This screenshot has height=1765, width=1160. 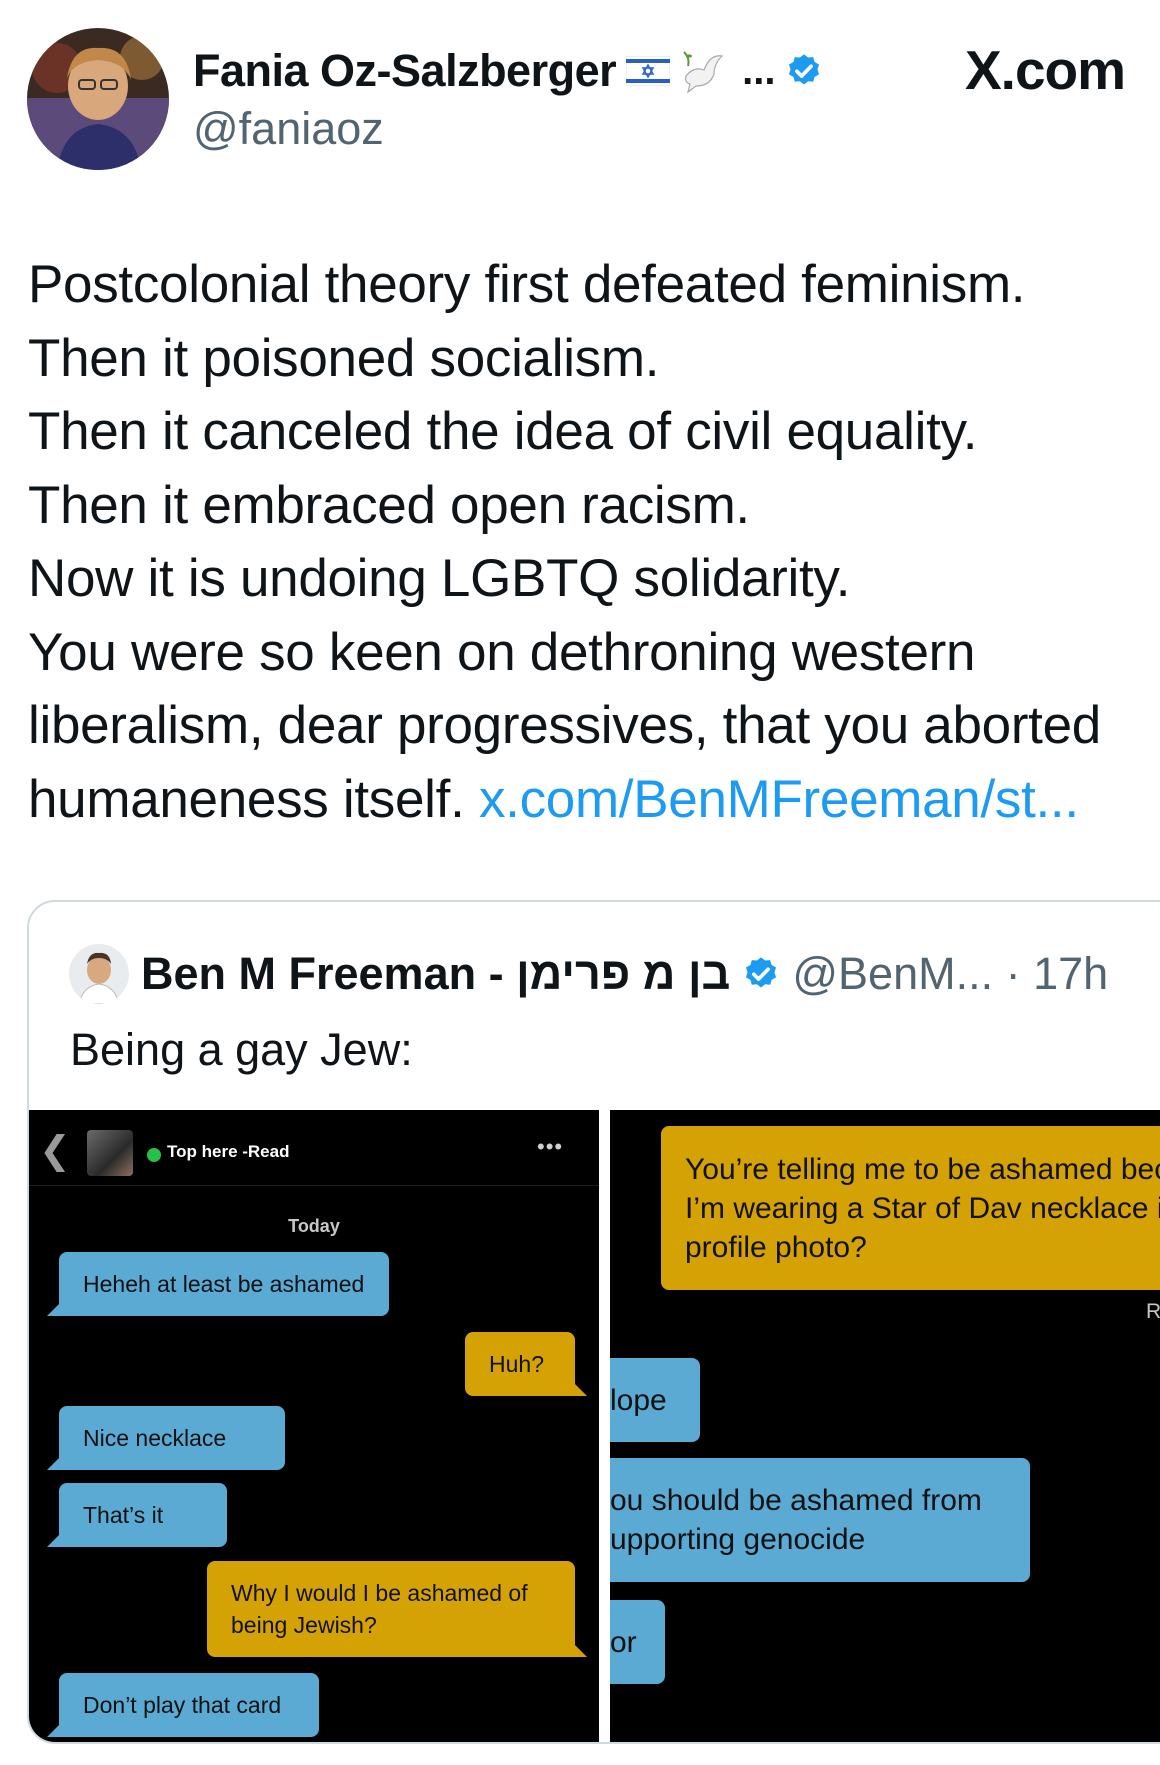 What do you see at coordinates (526, 1364) in the screenshot?
I see `chat-bubble-sent: Huh?` at bounding box center [526, 1364].